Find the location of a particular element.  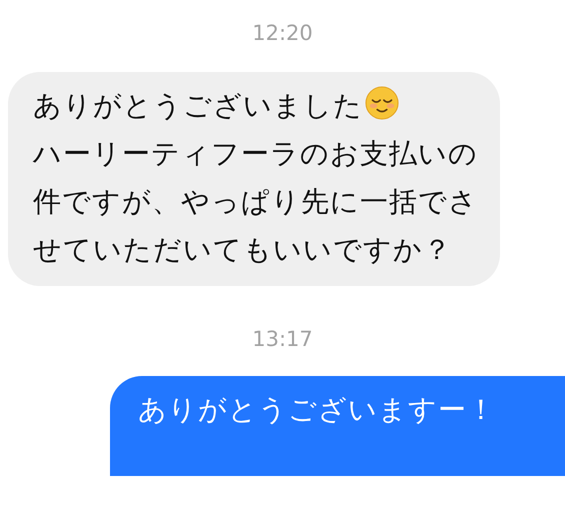

smiley-icon is located at coordinates (382, 103).